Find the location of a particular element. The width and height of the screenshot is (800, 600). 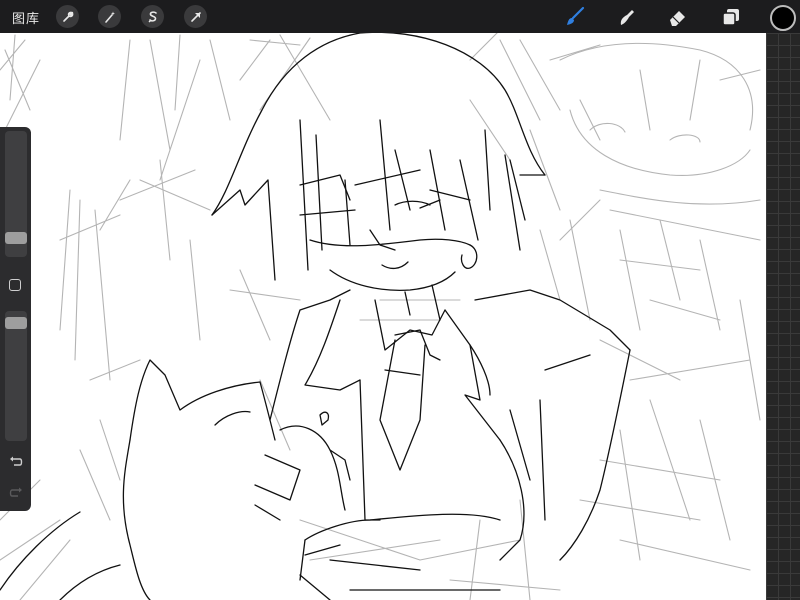

side-toolbar is located at coordinates (15, 319).